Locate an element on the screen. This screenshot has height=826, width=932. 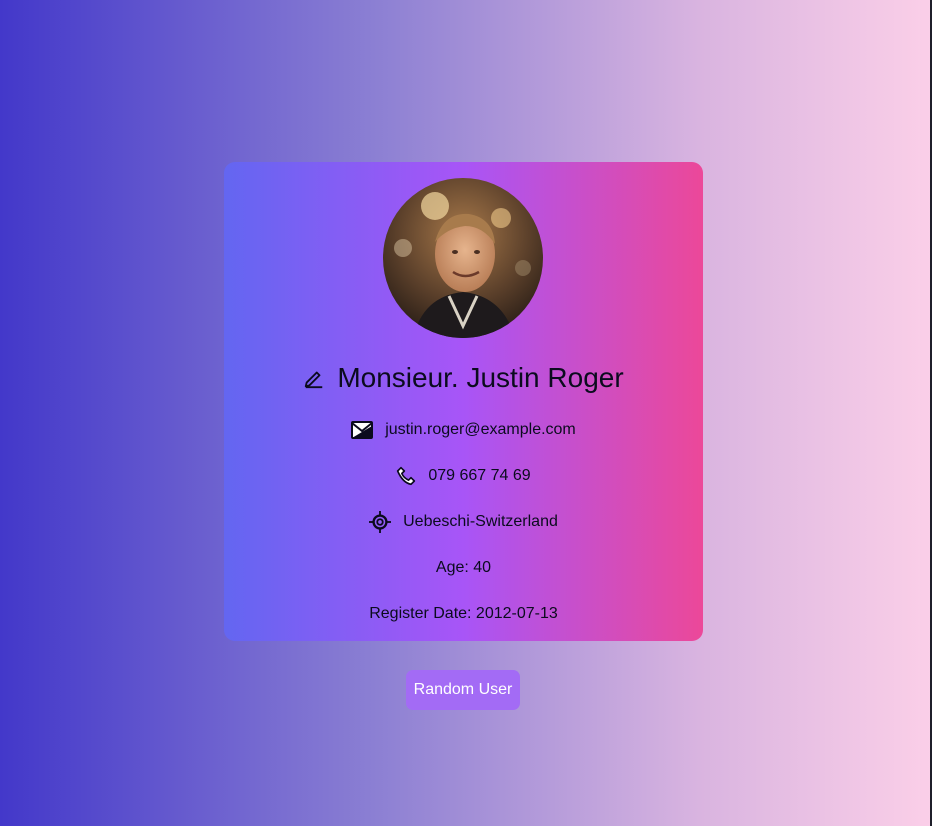
email-row: justin.roger@example.com is located at coordinates (463, 430).